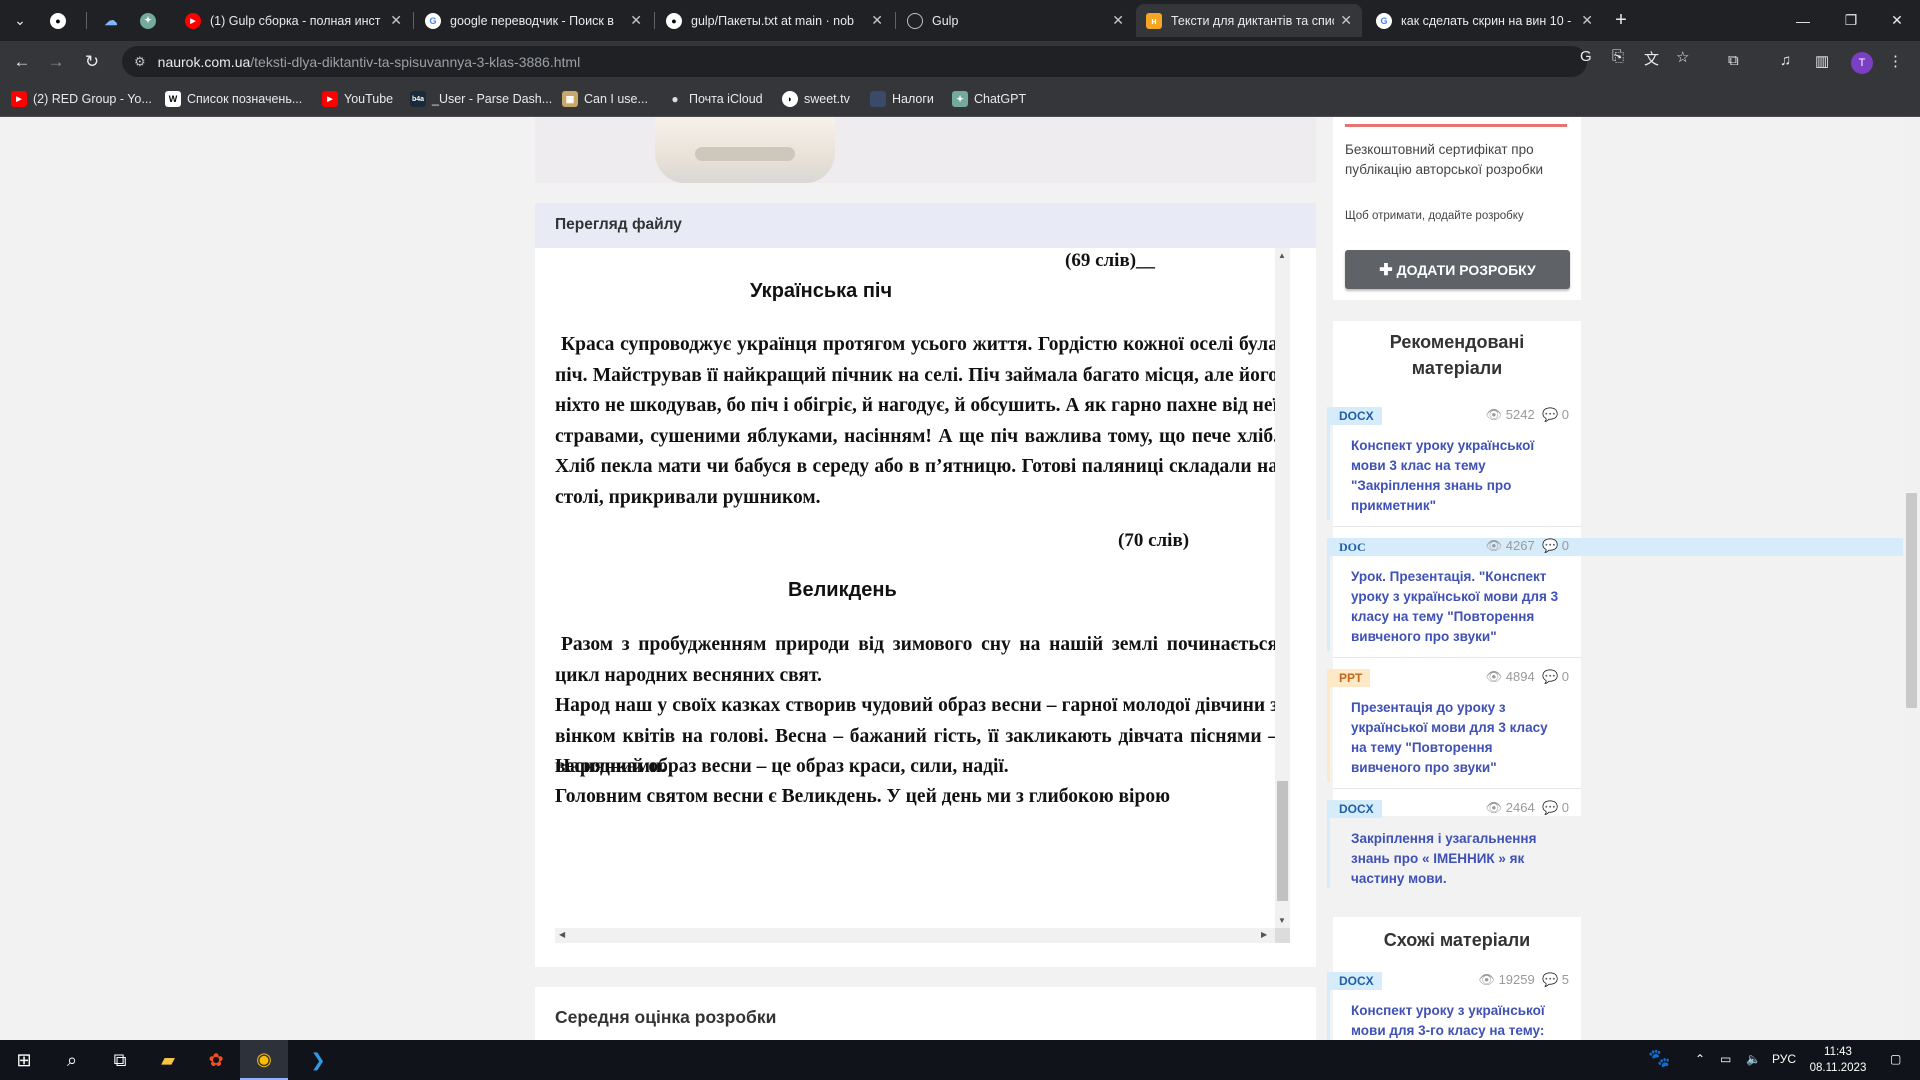  What do you see at coordinates (922, 935) in the screenshot?
I see `document-horizontal-scrollbar: ◀ ▶` at bounding box center [922, 935].